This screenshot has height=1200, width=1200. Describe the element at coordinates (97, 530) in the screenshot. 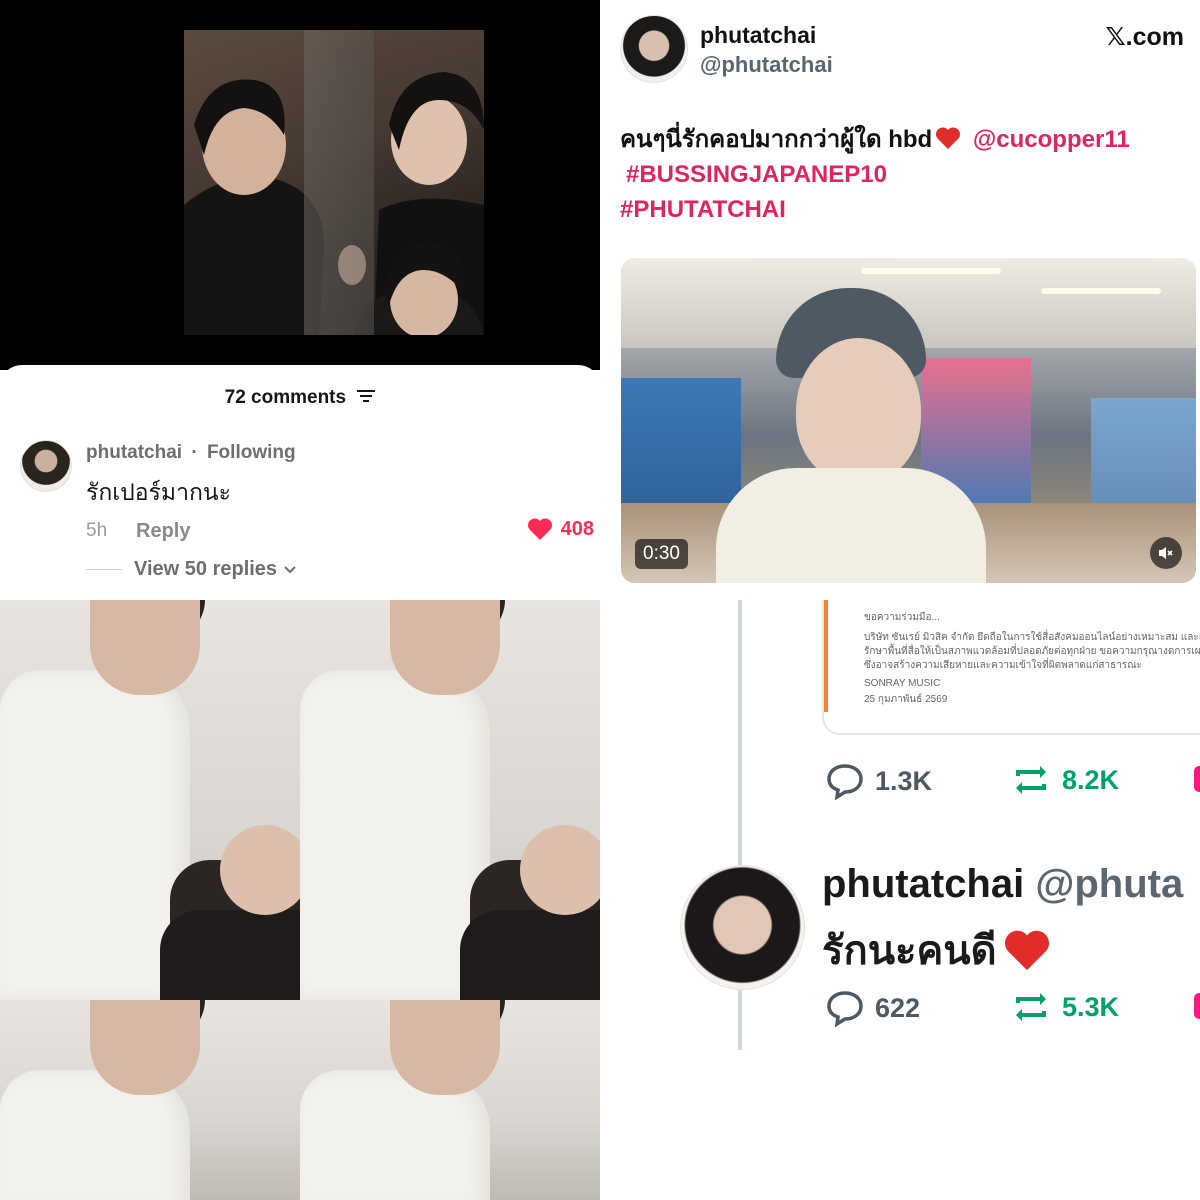

I see `comment-time: 5h` at that location.